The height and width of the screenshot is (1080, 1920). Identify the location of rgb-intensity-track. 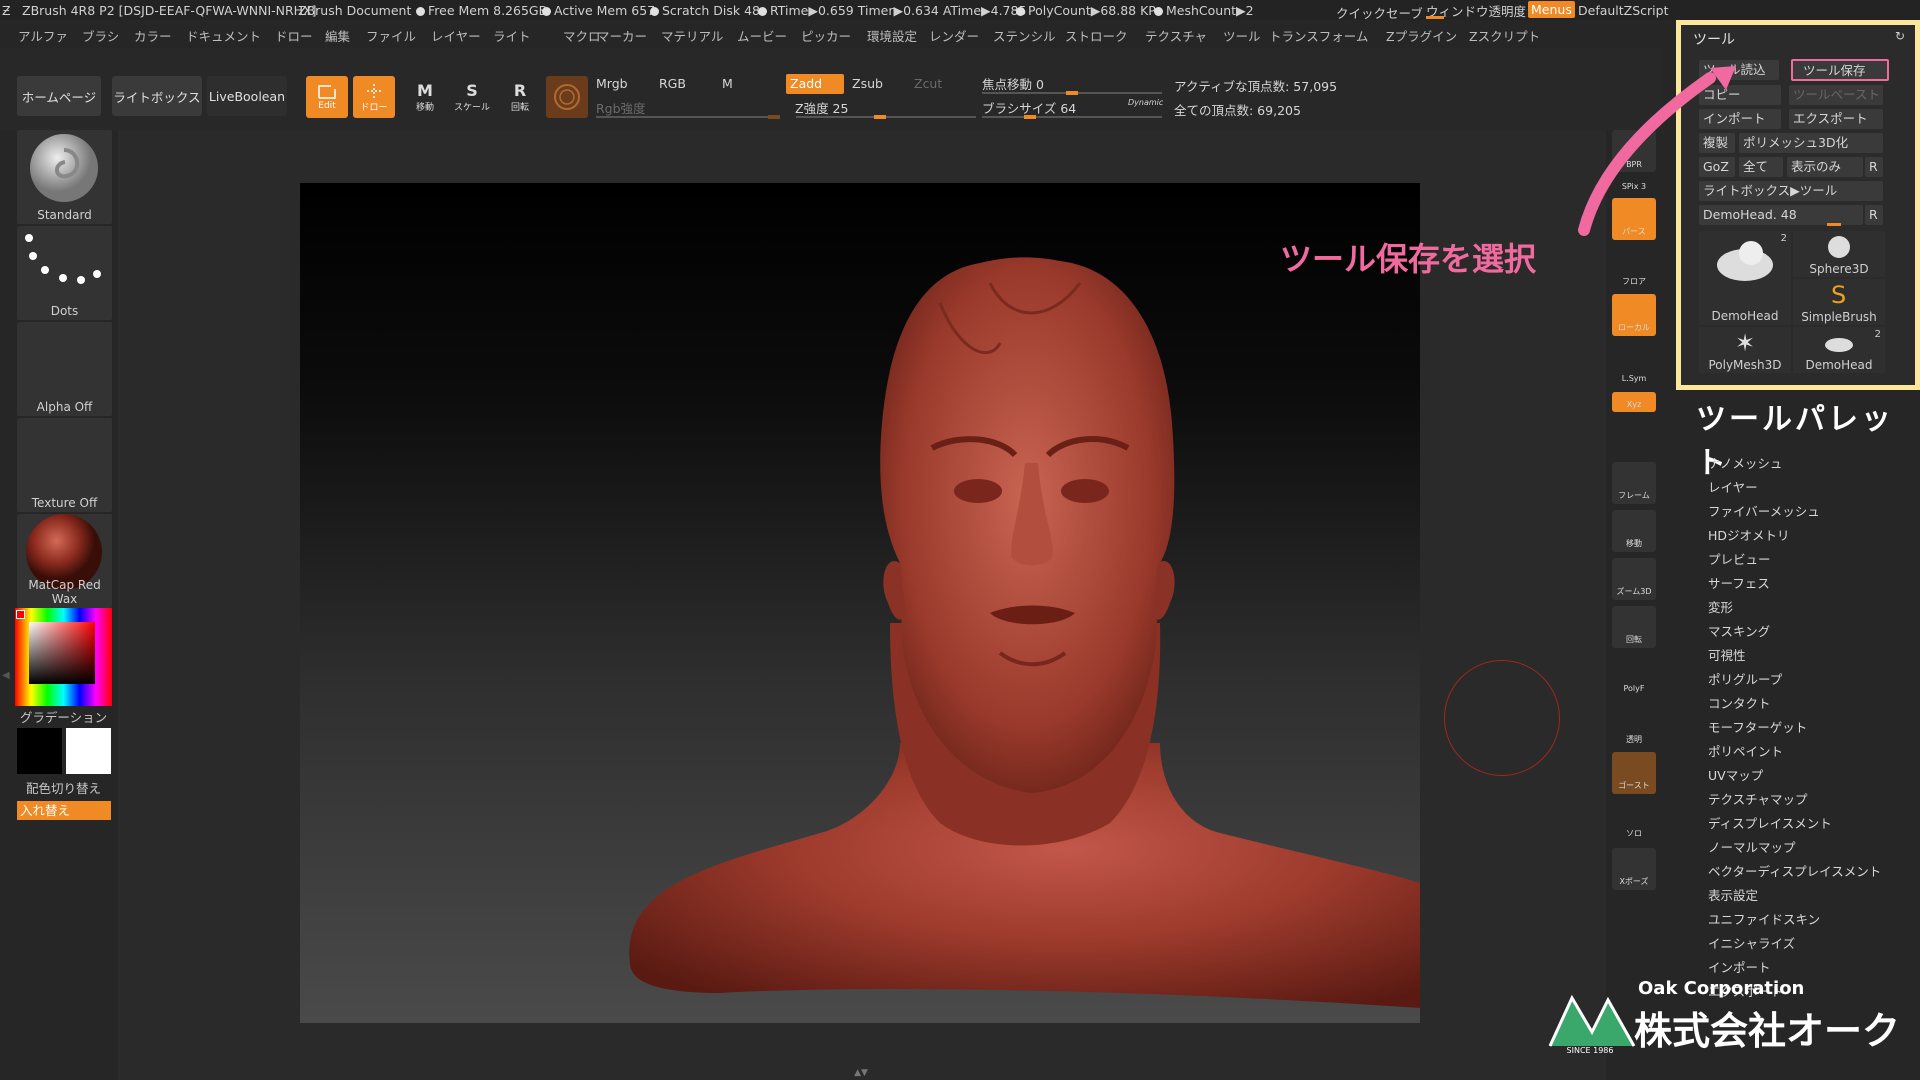
(688, 117).